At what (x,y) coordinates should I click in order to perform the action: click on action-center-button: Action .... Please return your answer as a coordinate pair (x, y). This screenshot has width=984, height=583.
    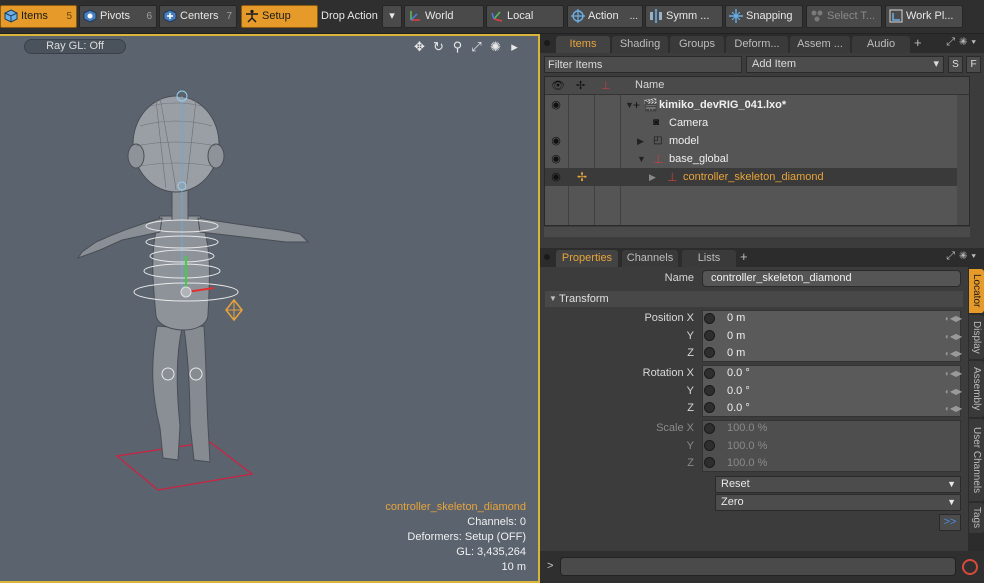
    Looking at the image, I should click on (605, 16).